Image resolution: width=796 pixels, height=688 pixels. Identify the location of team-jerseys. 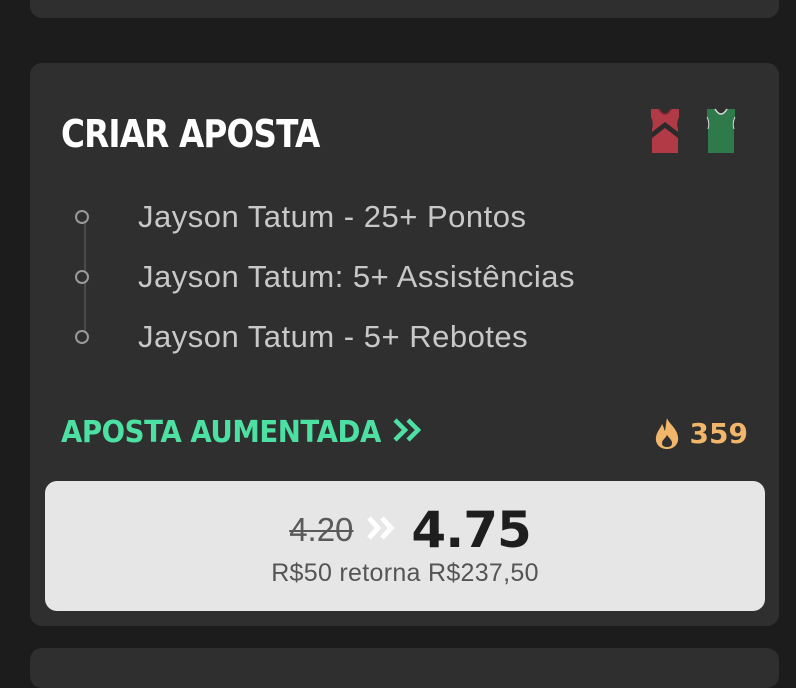
(693, 130).